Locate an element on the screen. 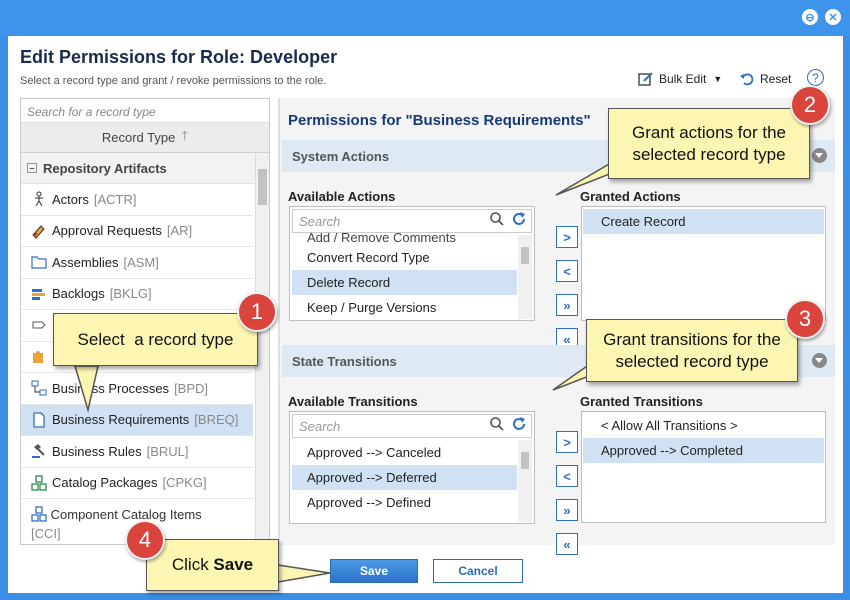 The image size is (850, 600). grant-all-actions-button: » is located at coordinates (567, 305).